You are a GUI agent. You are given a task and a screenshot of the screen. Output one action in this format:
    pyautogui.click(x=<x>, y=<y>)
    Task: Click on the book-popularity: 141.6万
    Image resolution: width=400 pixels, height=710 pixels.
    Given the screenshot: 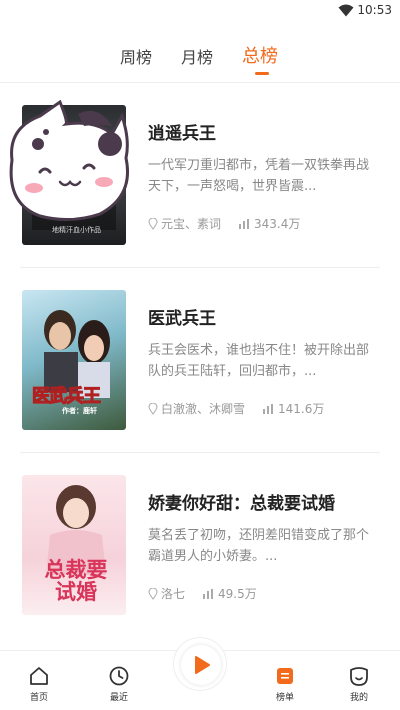 What is the action you would take?
    pyautogui.click(x=301, y=409)
    